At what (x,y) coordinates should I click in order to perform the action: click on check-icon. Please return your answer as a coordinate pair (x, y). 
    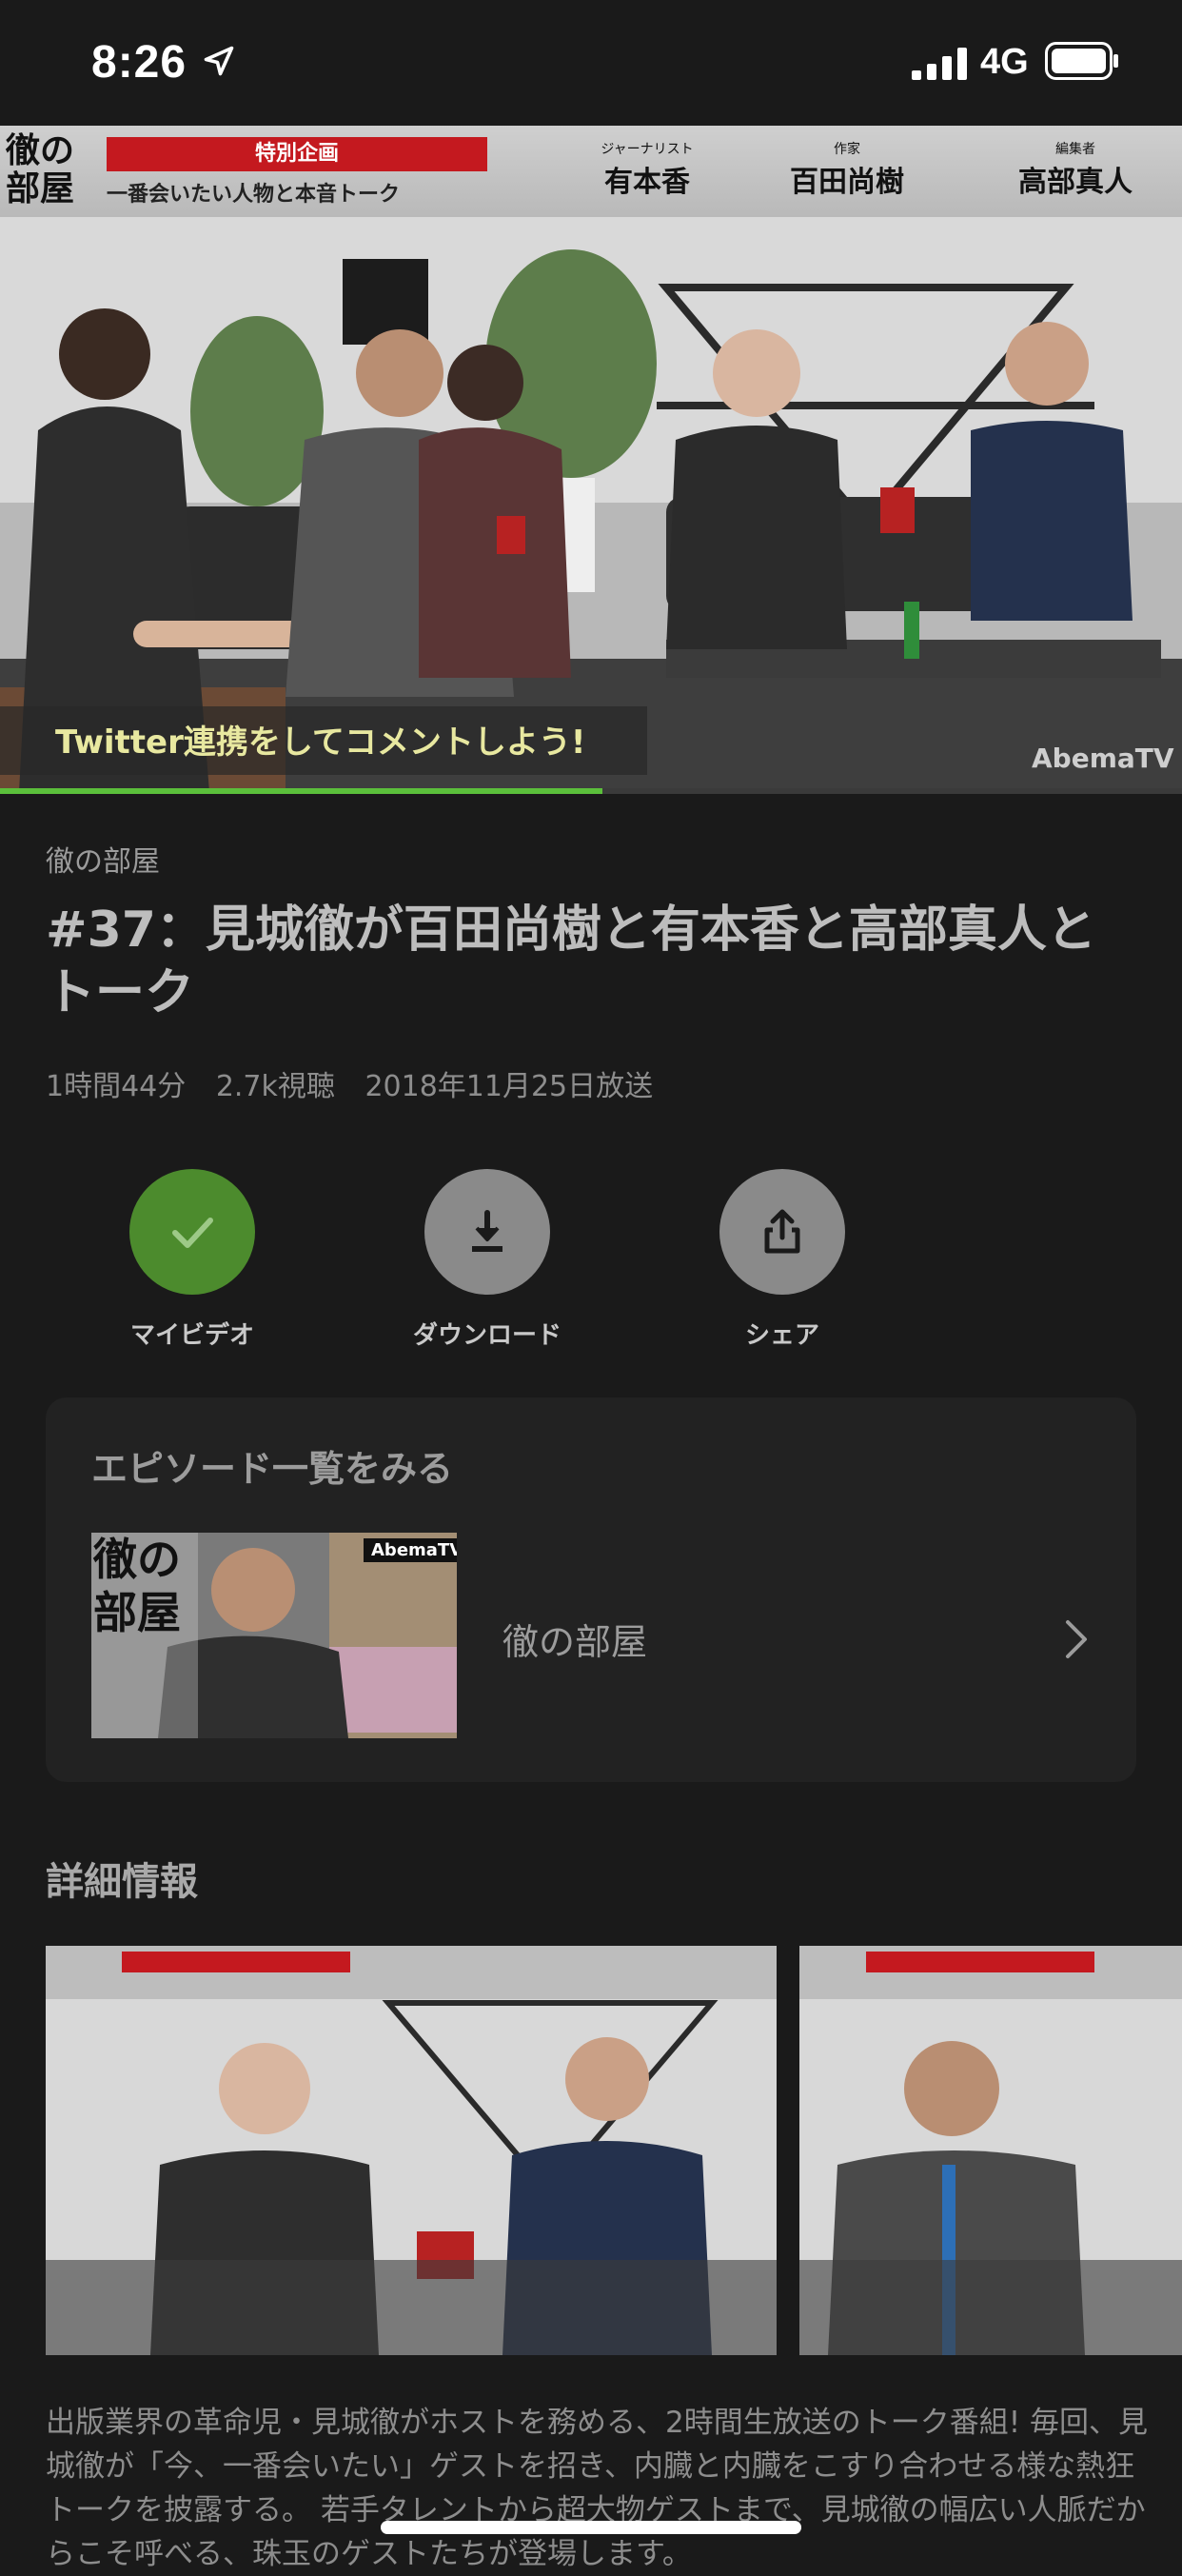
    Looking at the image, I should click on (192, 1233).